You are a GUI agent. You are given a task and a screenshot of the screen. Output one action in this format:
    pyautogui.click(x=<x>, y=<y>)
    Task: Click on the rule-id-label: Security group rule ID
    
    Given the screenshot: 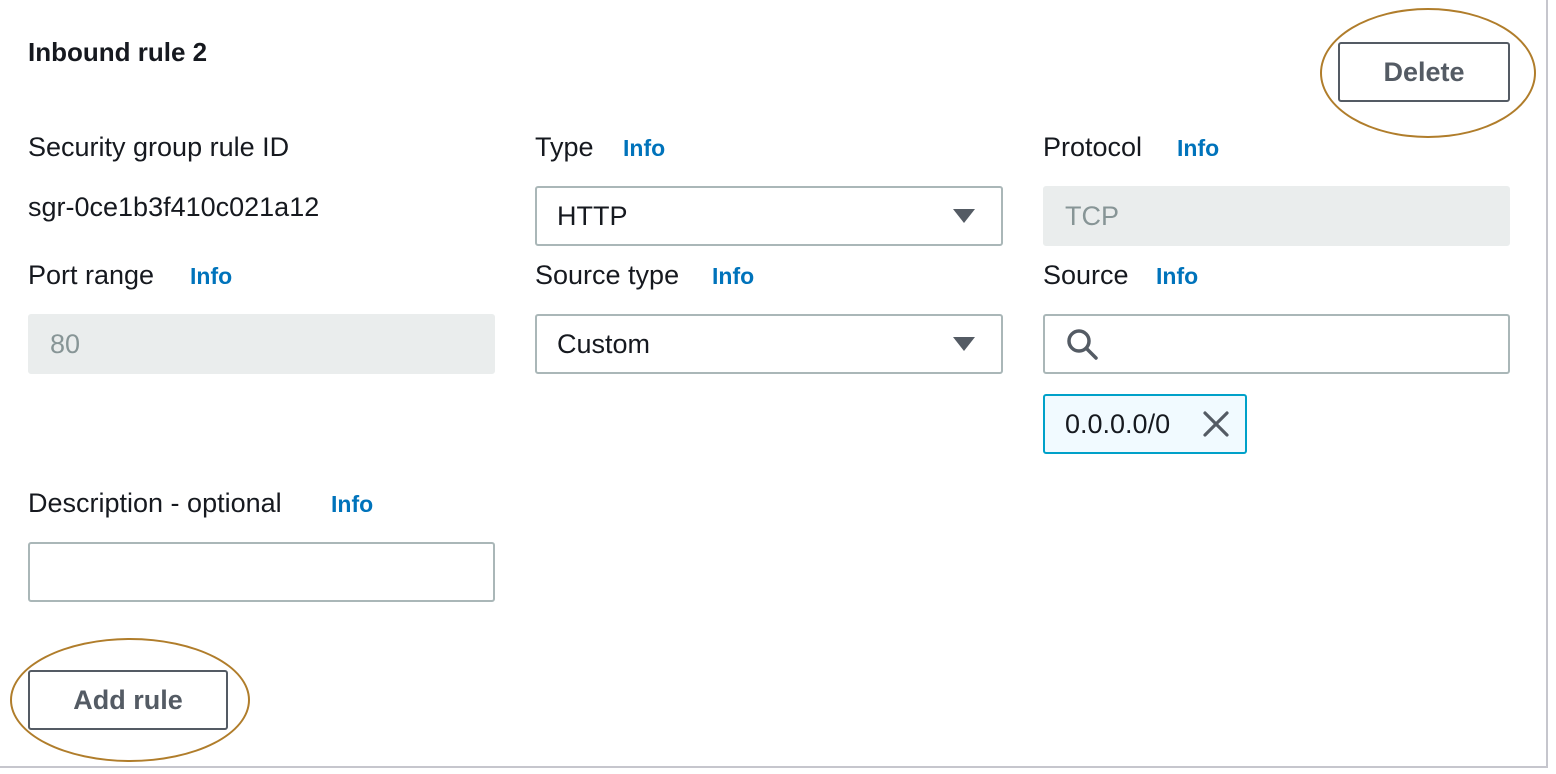 What is the action you would take?
    pyautogui.click(x=159, y=147)
    